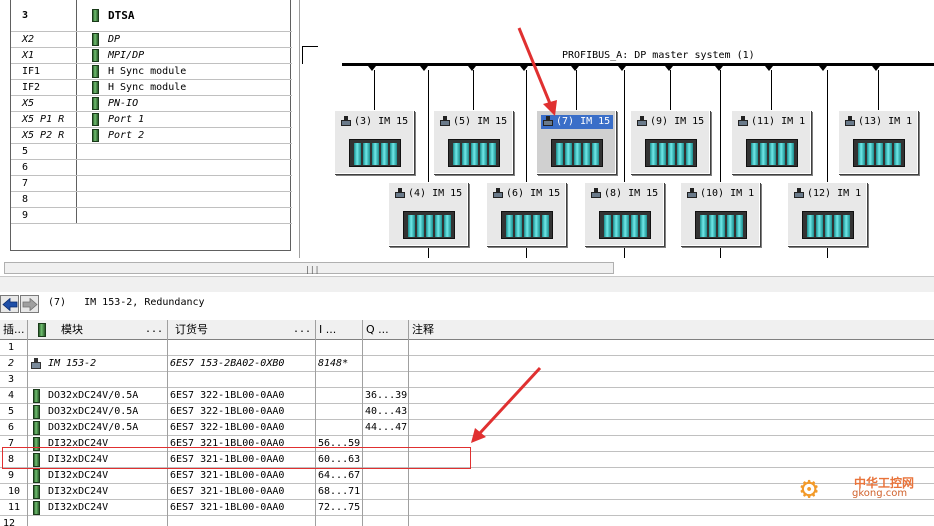 The width and height of the screenshot is (934, 526). I want to click on annotation-arrows, so click(514, 235).